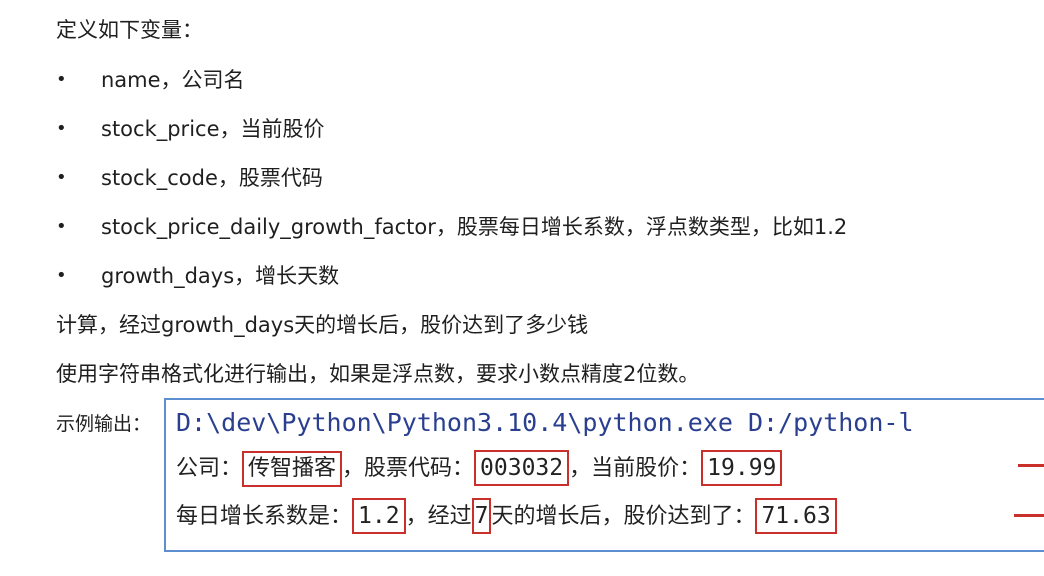  Describe the element at coordinates (408, 468) in the screenshot. I see `code-label: ，股票代码：` at that location.